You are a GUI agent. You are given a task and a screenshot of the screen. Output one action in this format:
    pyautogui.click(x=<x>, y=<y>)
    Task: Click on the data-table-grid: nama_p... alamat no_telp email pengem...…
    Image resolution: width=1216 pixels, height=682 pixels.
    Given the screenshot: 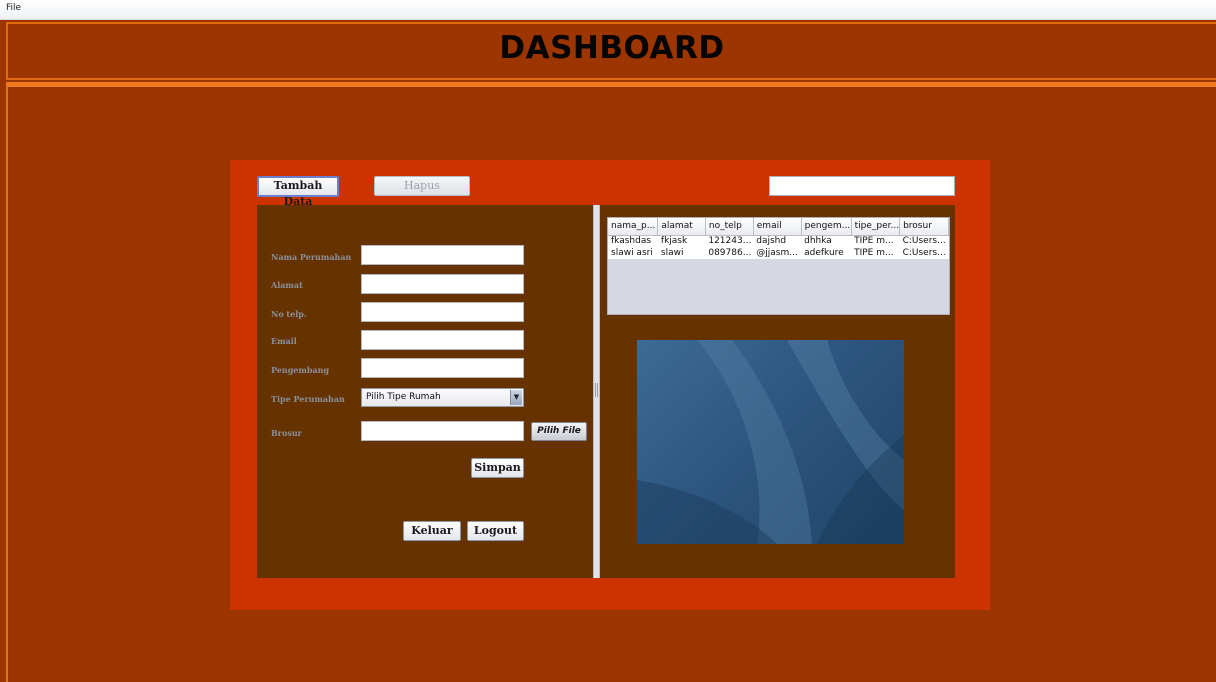 What is the action you would take?
    pyautogui.click(x=778, y=238)
    